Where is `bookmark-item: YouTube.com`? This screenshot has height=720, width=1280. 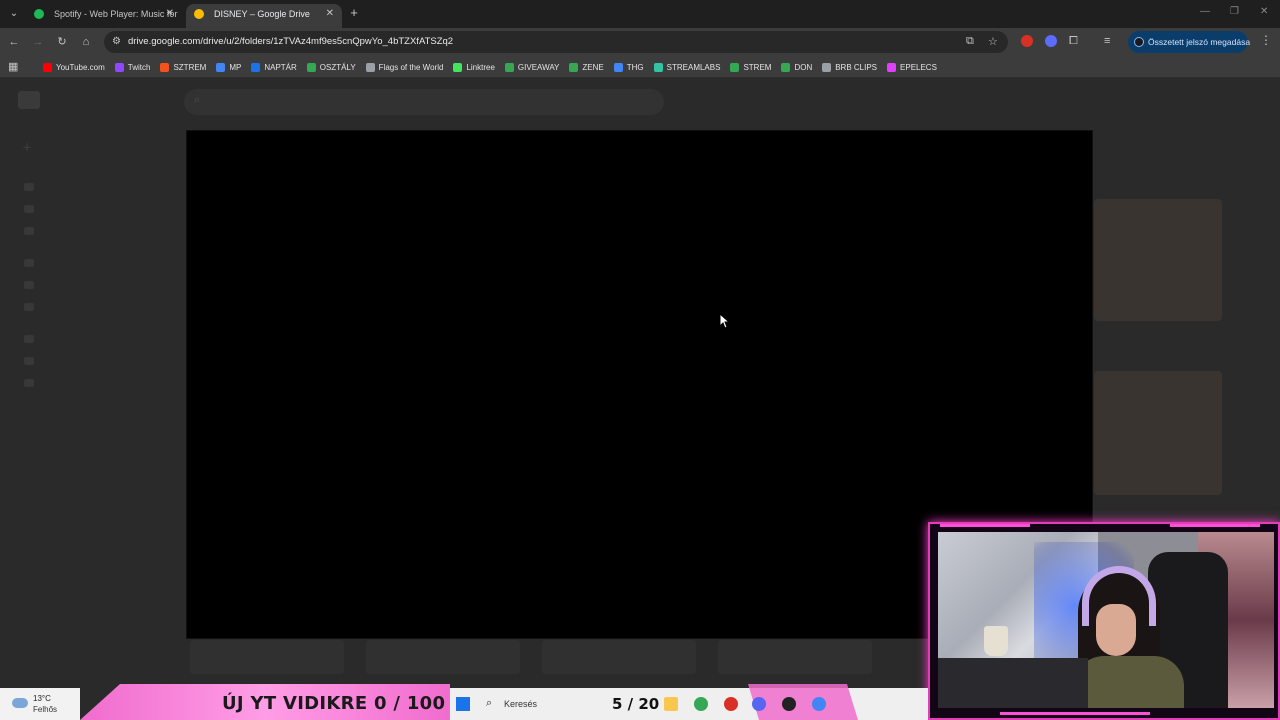 bookmark-item: YouTube.com is located at coordinates (74, 67).